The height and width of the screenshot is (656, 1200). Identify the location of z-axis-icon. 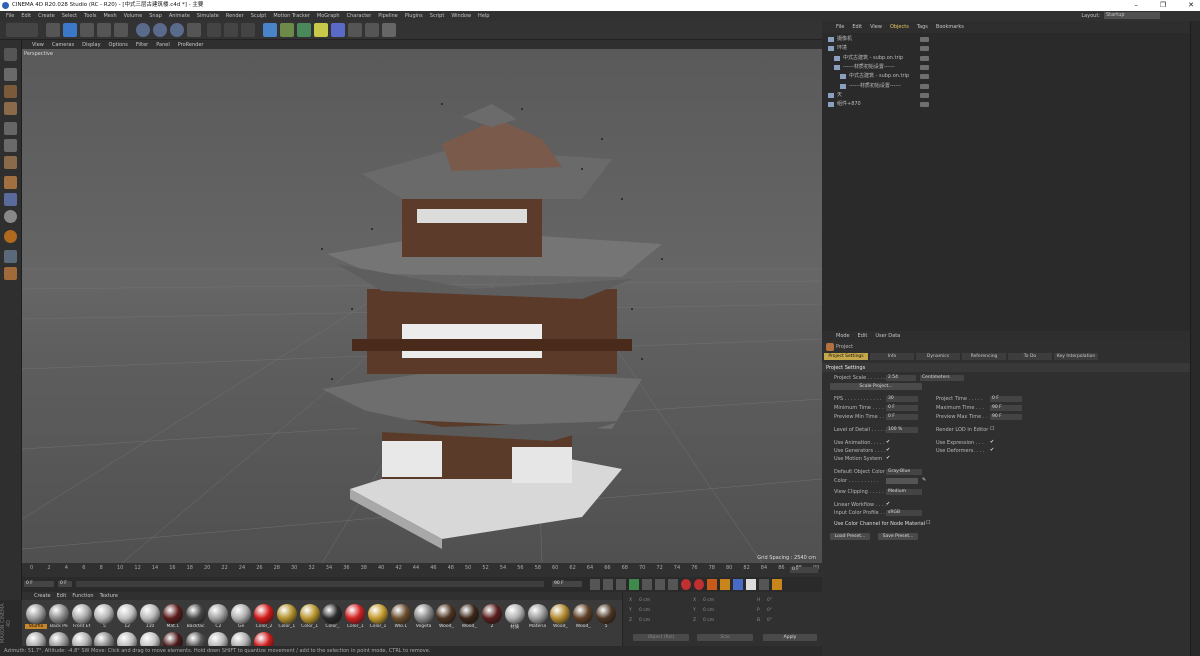
(177, 30).